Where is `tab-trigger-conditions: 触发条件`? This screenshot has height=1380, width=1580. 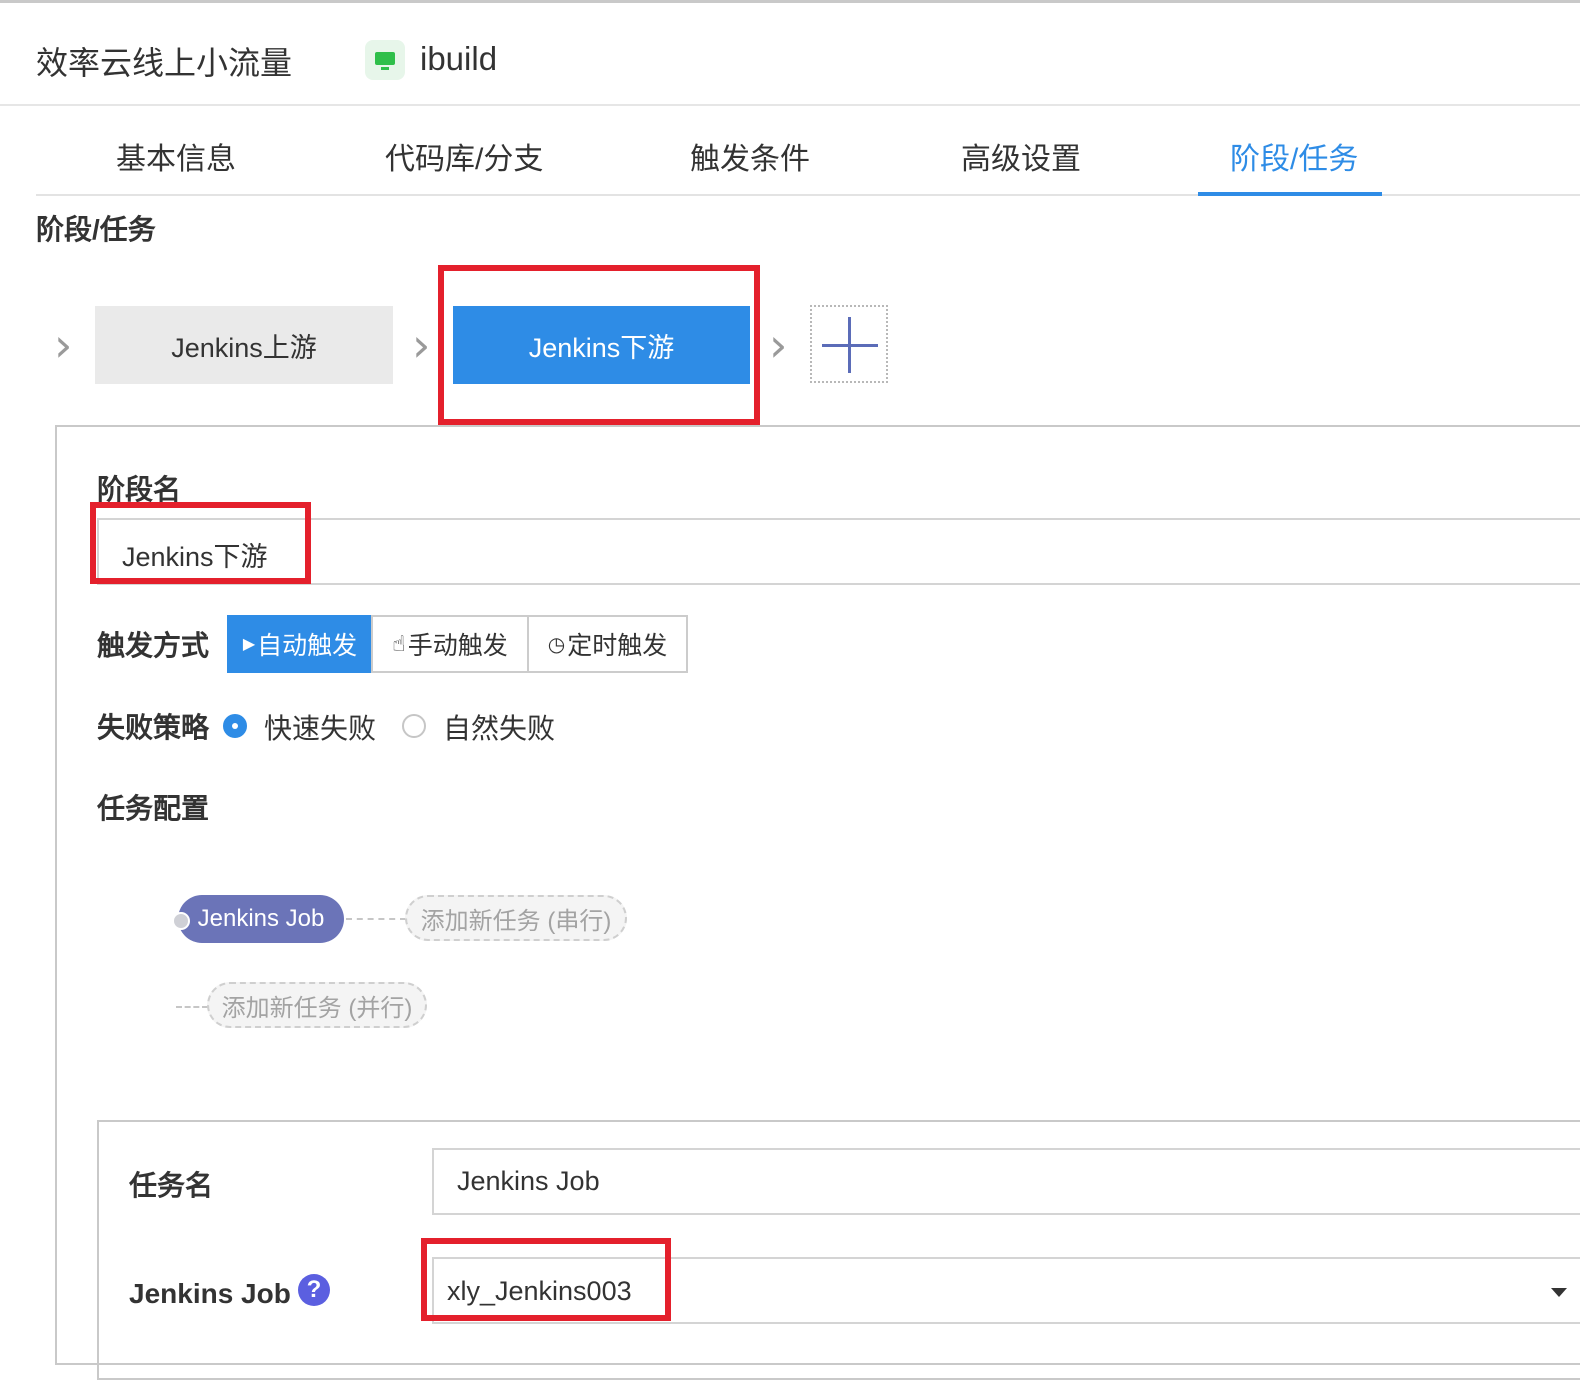
tab-trigger-conditions: 触发条件 is located at coordinates (750, 156).